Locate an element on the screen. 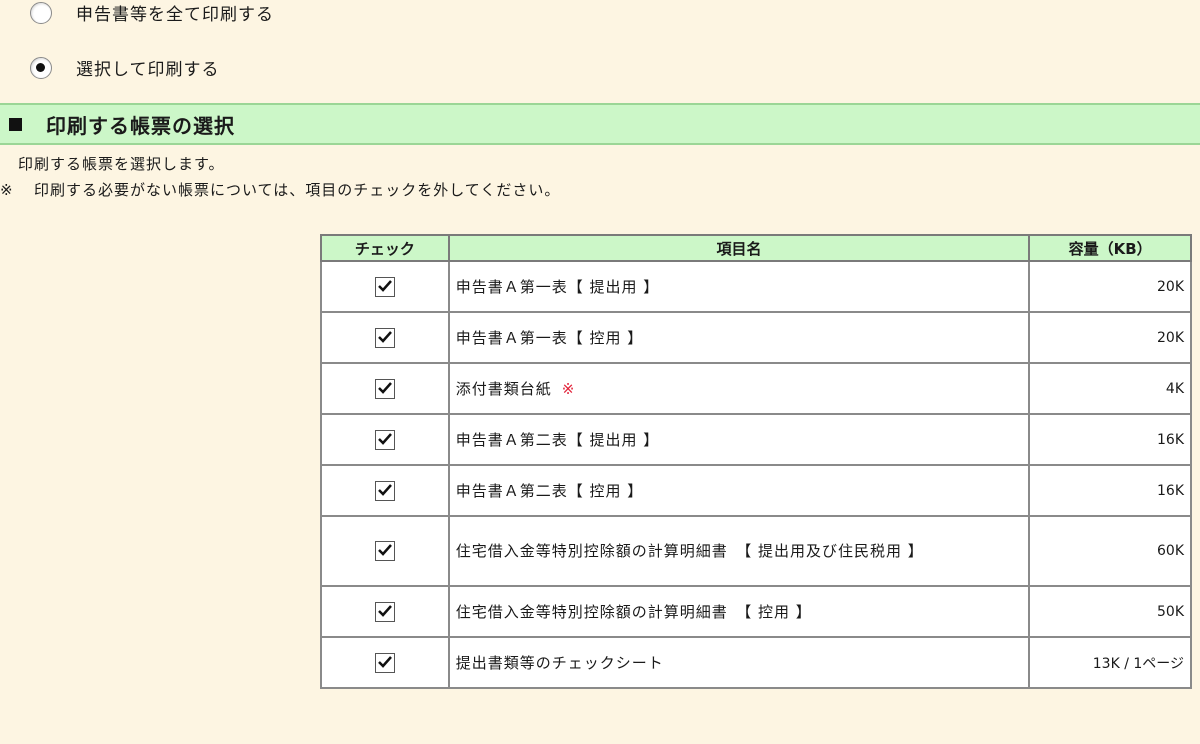  description-note: ※ 印刷する必要がない帳票については、項目のチェックを外してください。 is located at coordinates (280, 189).